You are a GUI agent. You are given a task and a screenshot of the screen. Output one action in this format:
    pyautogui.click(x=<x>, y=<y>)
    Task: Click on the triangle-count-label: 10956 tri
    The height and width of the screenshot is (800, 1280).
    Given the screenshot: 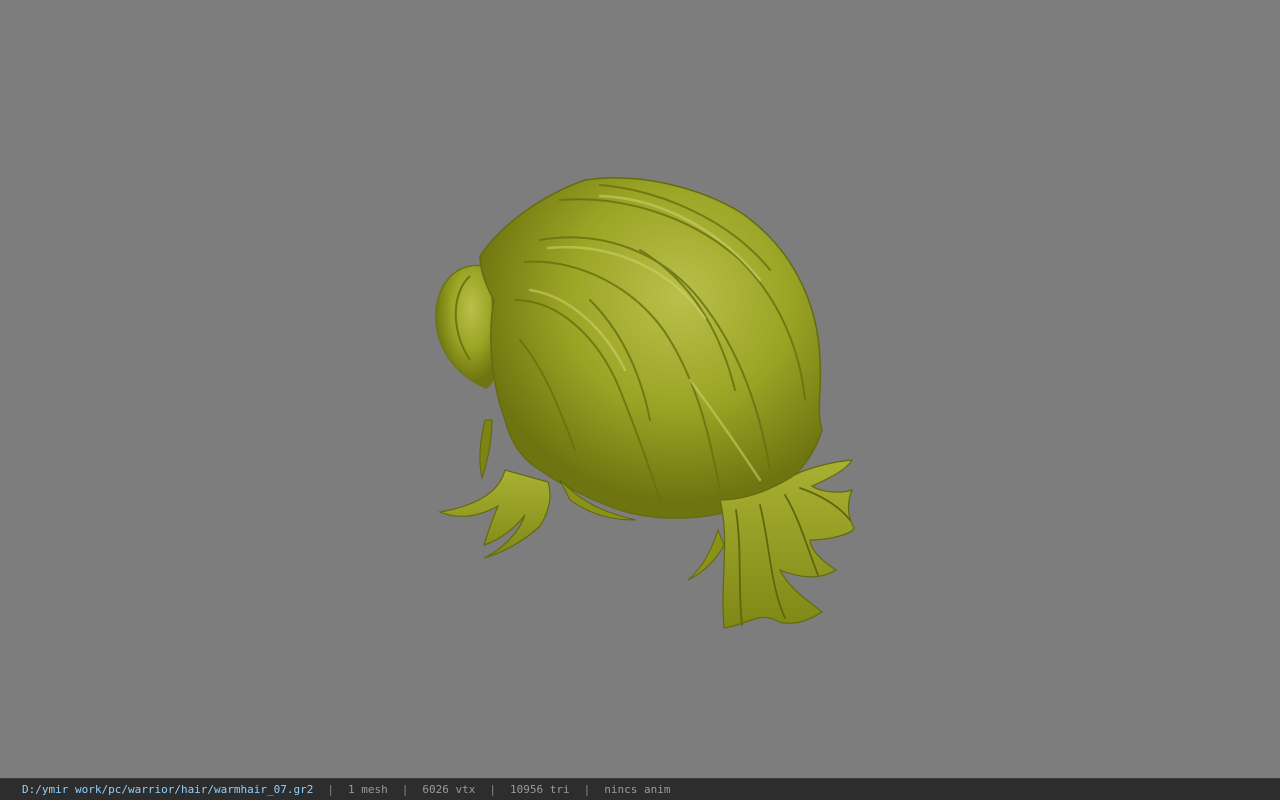 What is the action you would take?
    pyautogui.click(x=540, y=789)
    